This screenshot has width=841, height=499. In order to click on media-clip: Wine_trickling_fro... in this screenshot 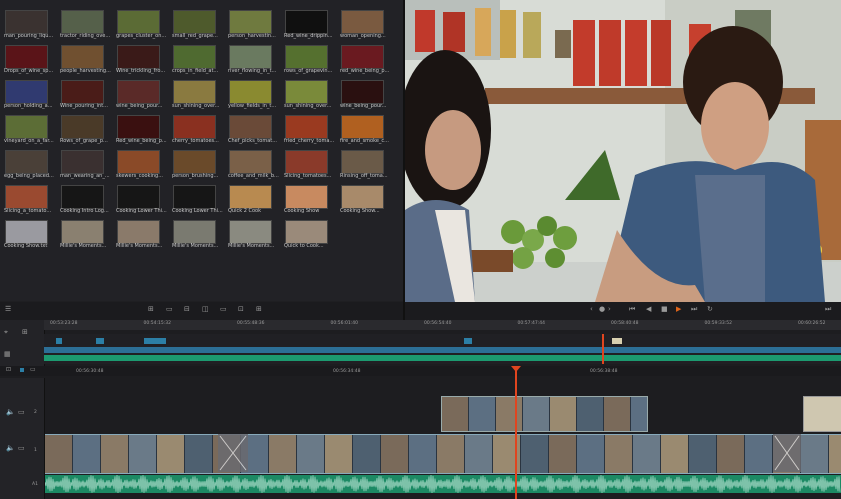, I will do `click(144, 60)`.